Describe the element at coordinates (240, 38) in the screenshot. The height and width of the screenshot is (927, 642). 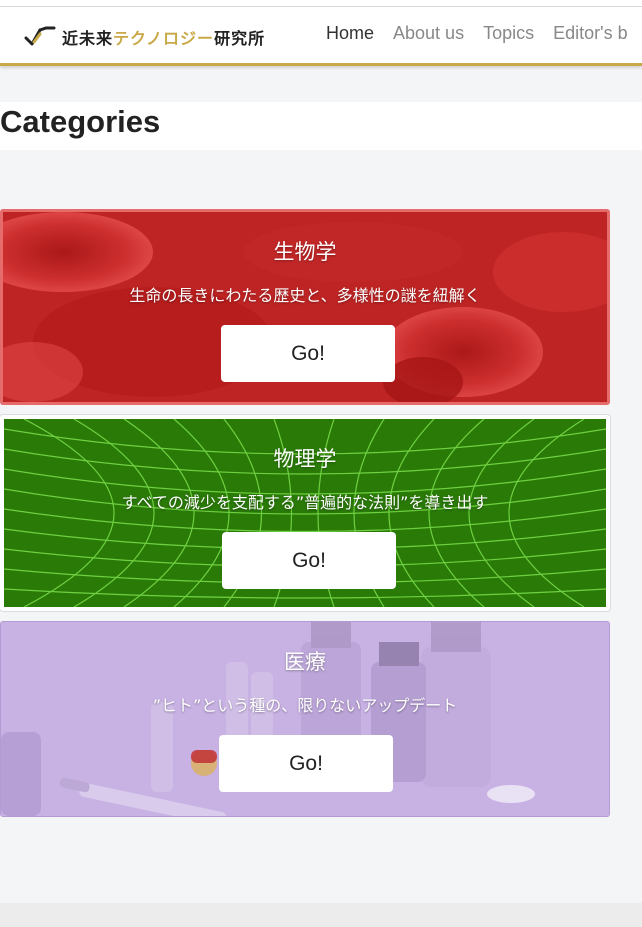
I see `brand-name-part3: 研究所` at that location.